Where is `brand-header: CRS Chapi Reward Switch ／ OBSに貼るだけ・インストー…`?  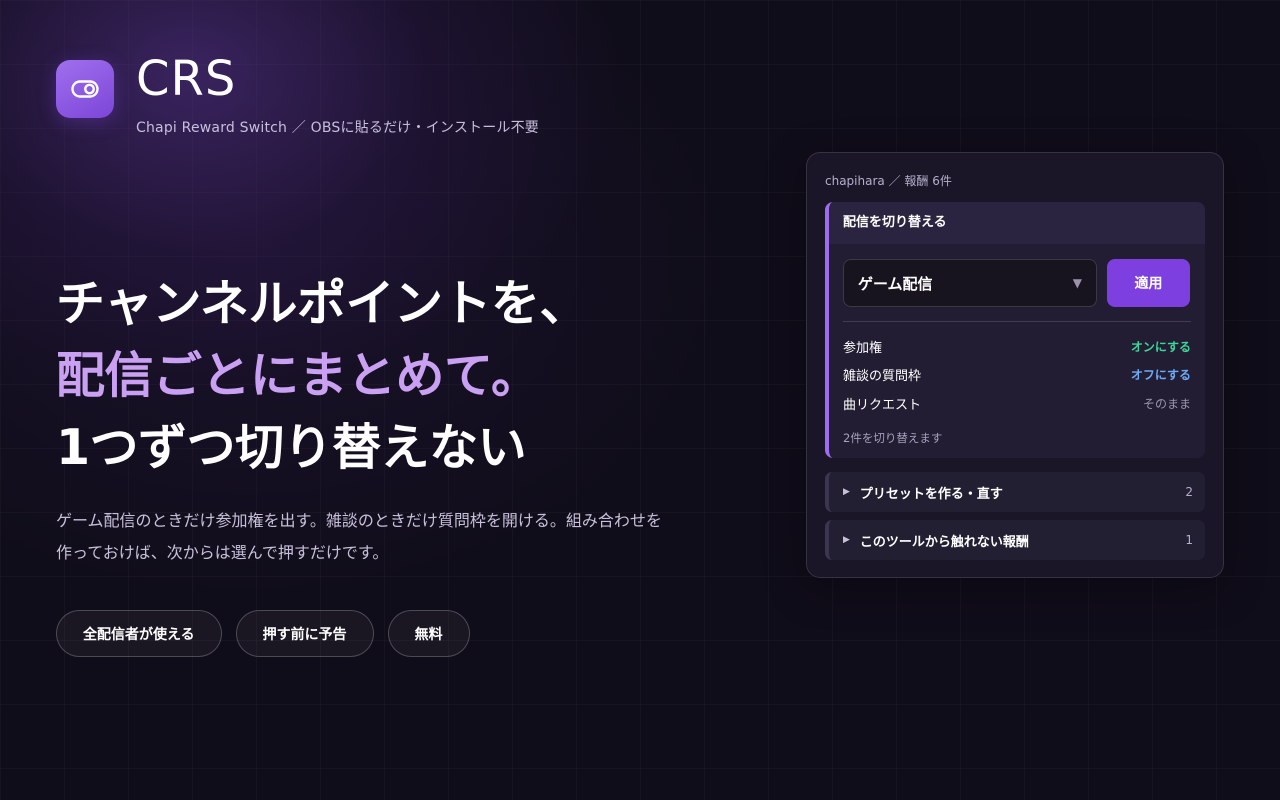 brand-header: CRS Chapi Reward Switch ／ OBSに貼るだけ・インストー… is located at coordinates (298, 94).